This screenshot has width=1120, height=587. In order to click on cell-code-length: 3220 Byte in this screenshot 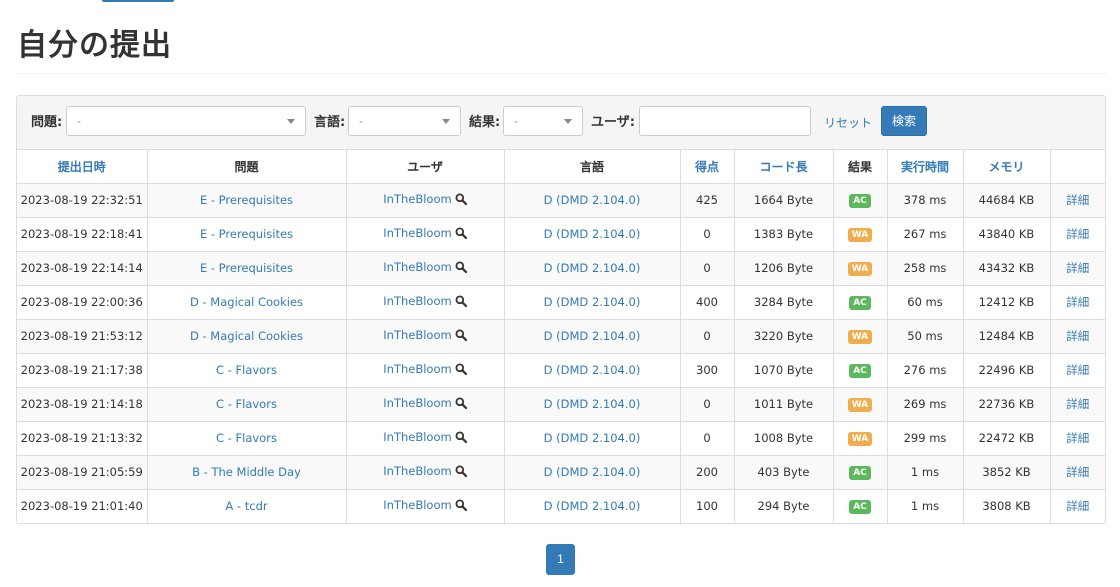, I will do `click(784, 336)`.